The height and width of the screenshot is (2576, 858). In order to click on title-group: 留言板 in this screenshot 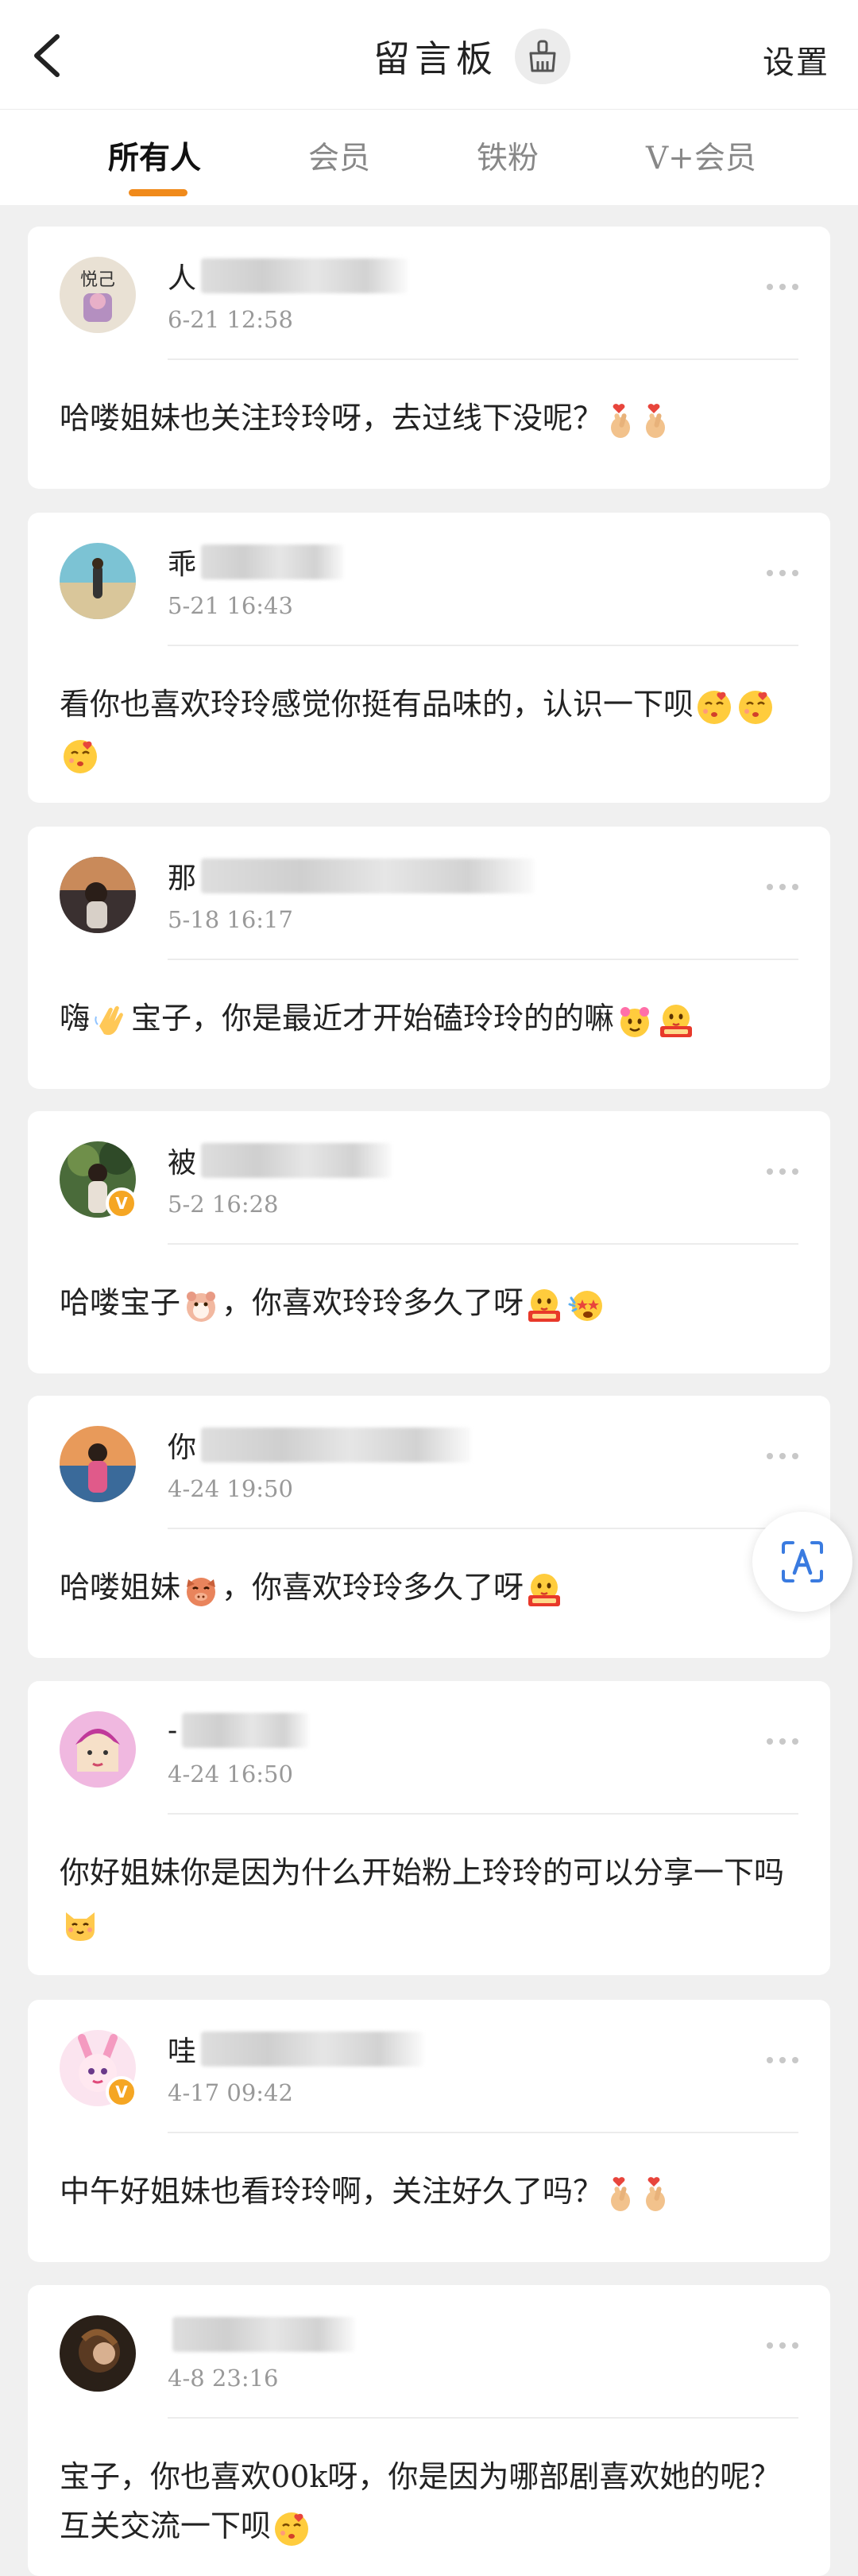, I will do `click(471, 56)`.